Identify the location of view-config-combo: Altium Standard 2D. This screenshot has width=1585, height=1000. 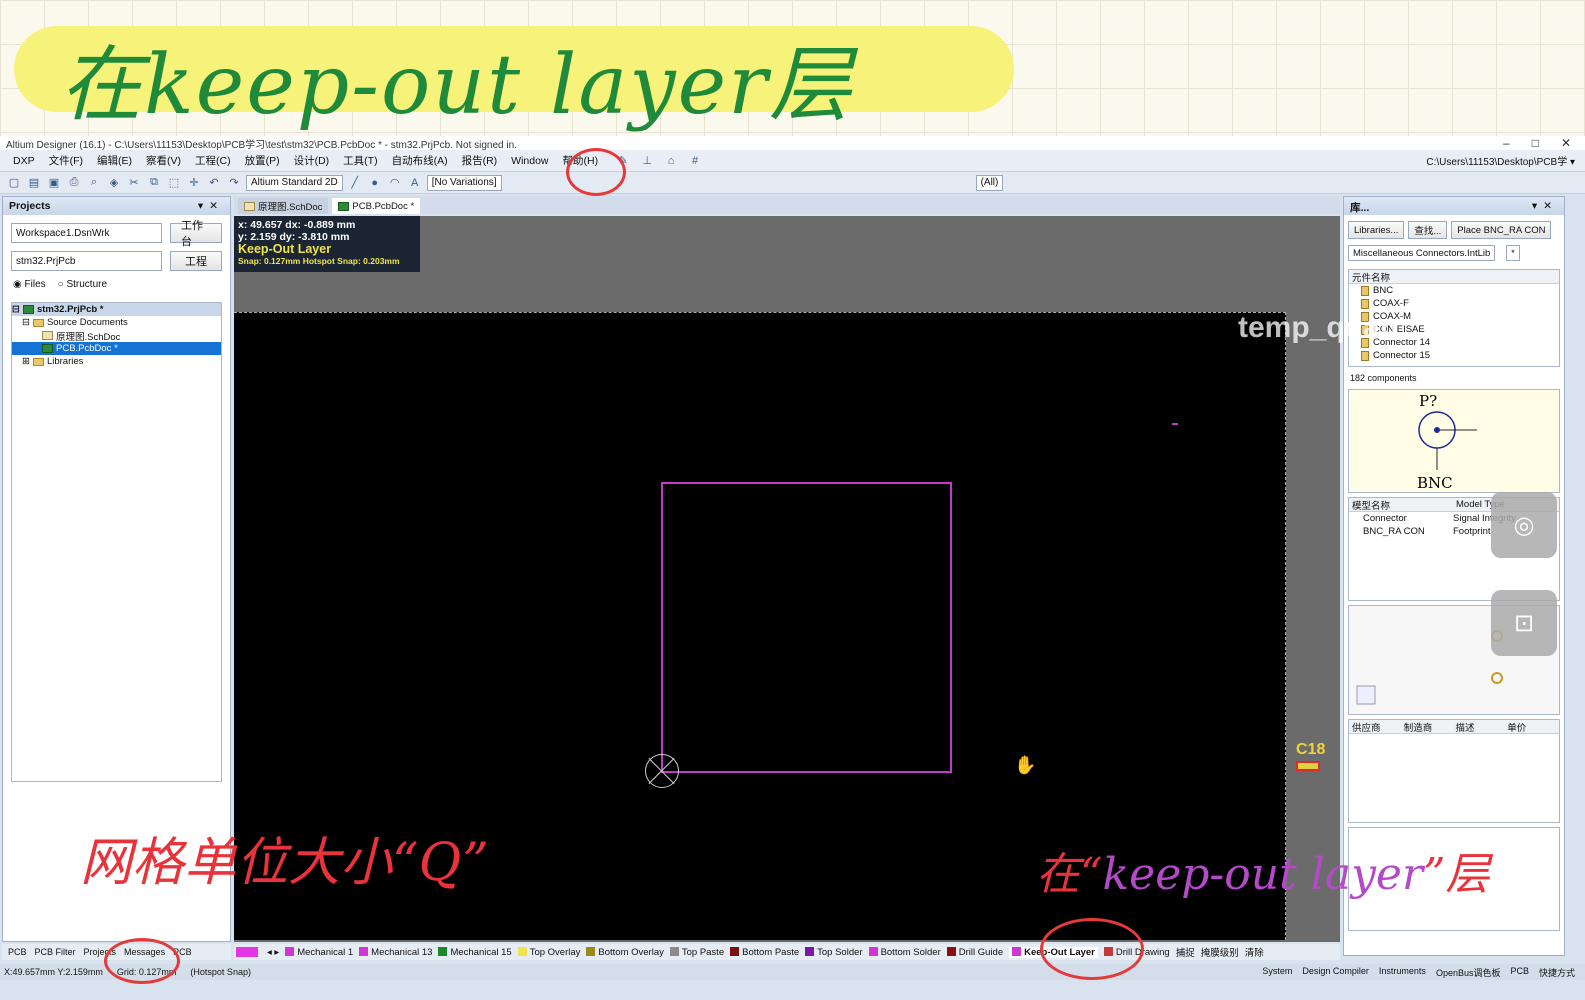
(294, 182).